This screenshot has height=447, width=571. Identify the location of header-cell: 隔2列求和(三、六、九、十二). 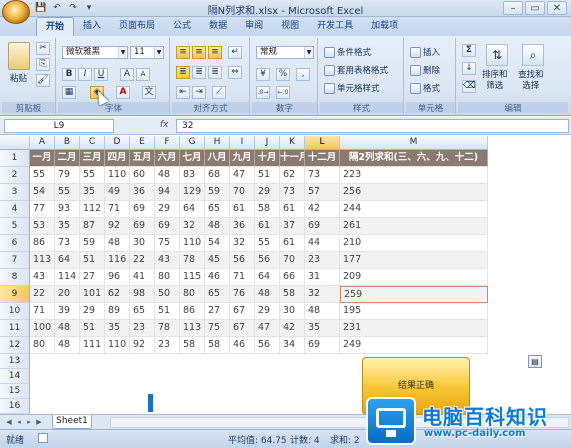
(414, 158).